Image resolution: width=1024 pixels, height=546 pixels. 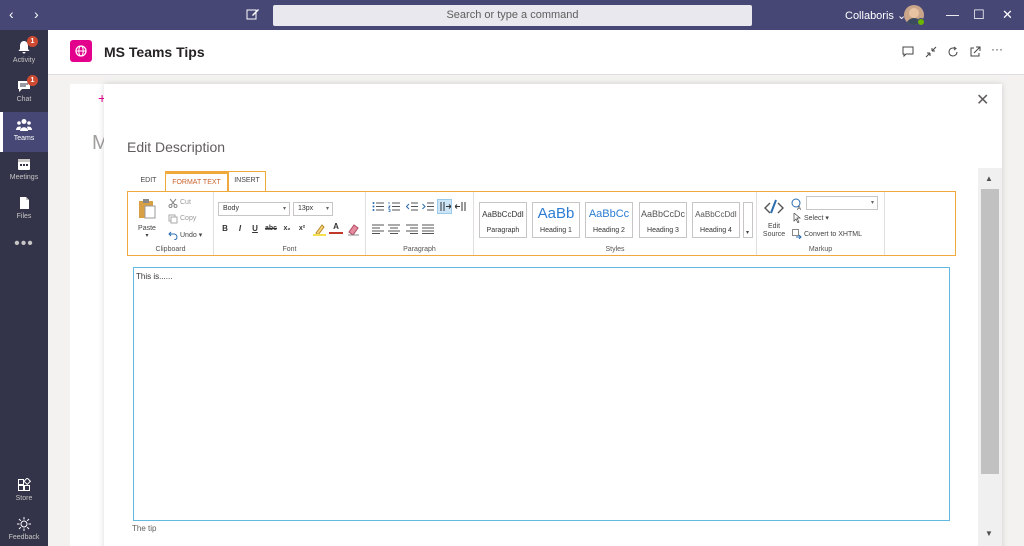 I want to click on underline-button: U, so click(x=255, y=229).